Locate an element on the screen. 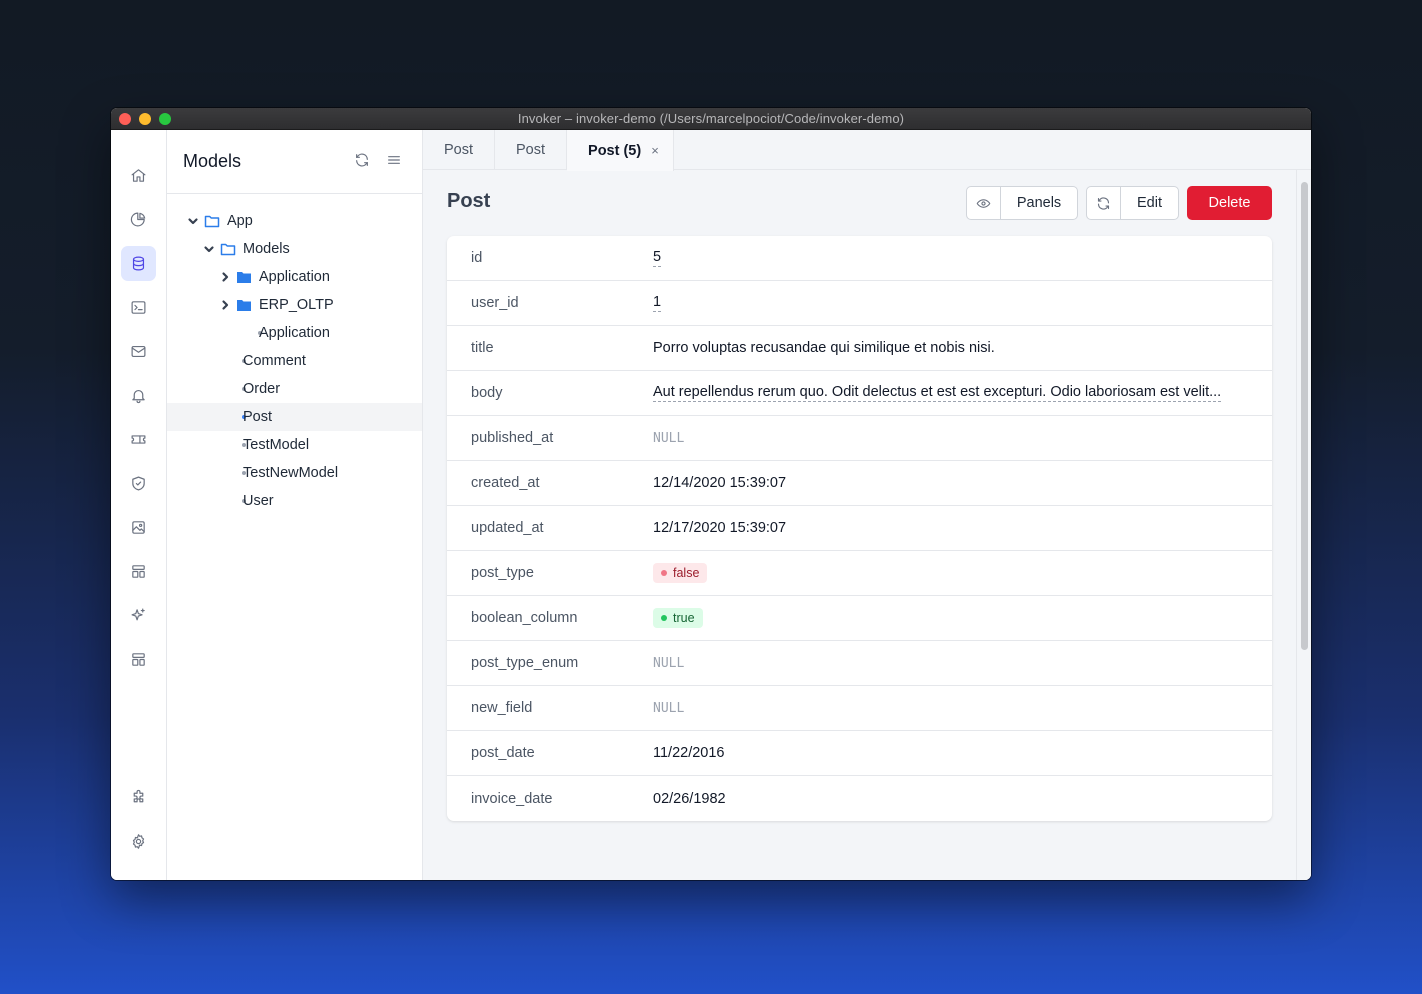 The image size is (1422, 994). tree-item-label: ERP_OLTP is located at coordinates (296, 305).